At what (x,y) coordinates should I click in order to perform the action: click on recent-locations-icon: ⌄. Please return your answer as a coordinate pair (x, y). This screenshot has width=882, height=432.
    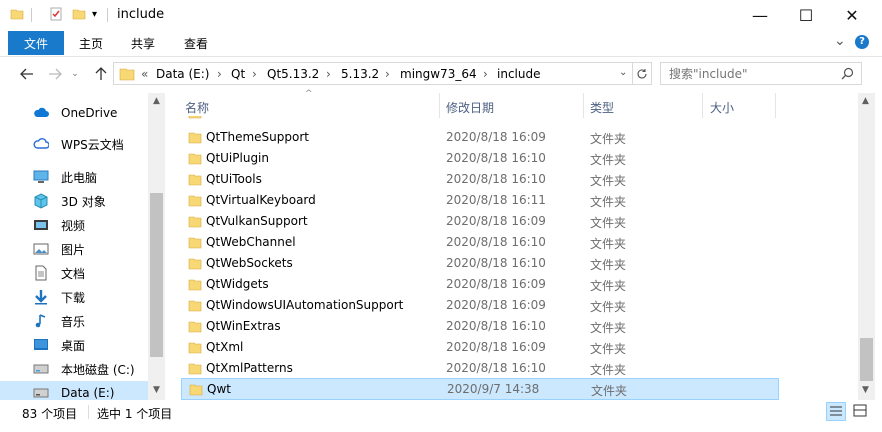
    Looking at the image, I should click on (75, 74).